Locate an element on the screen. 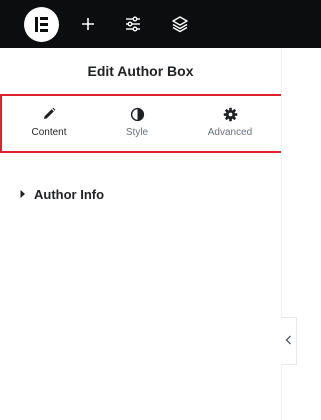 This screenshot has height=420, width=321. section-label: Author Info is located at coordinates (69, 194).